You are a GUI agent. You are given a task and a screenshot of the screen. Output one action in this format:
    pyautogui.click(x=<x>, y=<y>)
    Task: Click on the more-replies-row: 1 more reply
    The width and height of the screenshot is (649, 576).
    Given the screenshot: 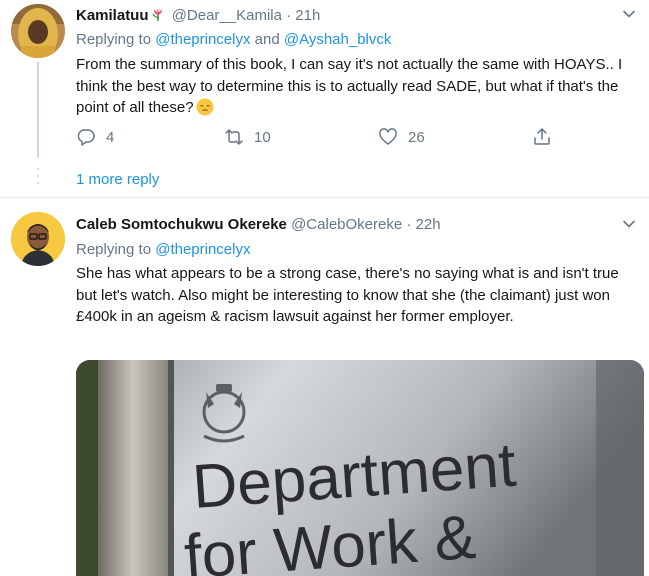 What is the action you would take?
    pyautogui.click(x=324, y=179)
    